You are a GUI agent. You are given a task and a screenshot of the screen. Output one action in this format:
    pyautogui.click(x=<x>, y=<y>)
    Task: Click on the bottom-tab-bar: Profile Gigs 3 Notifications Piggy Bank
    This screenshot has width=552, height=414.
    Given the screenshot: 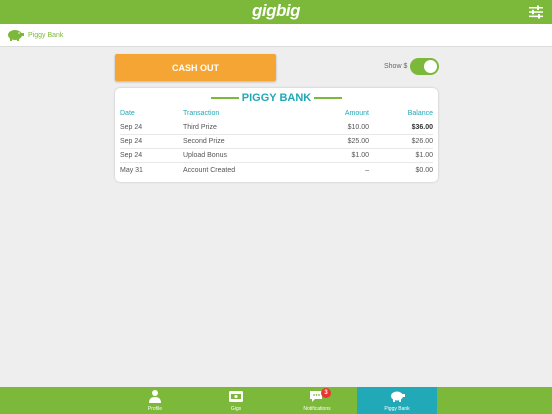 What is the action you would take?
    pyautogui.click(x=276, y=400)
    